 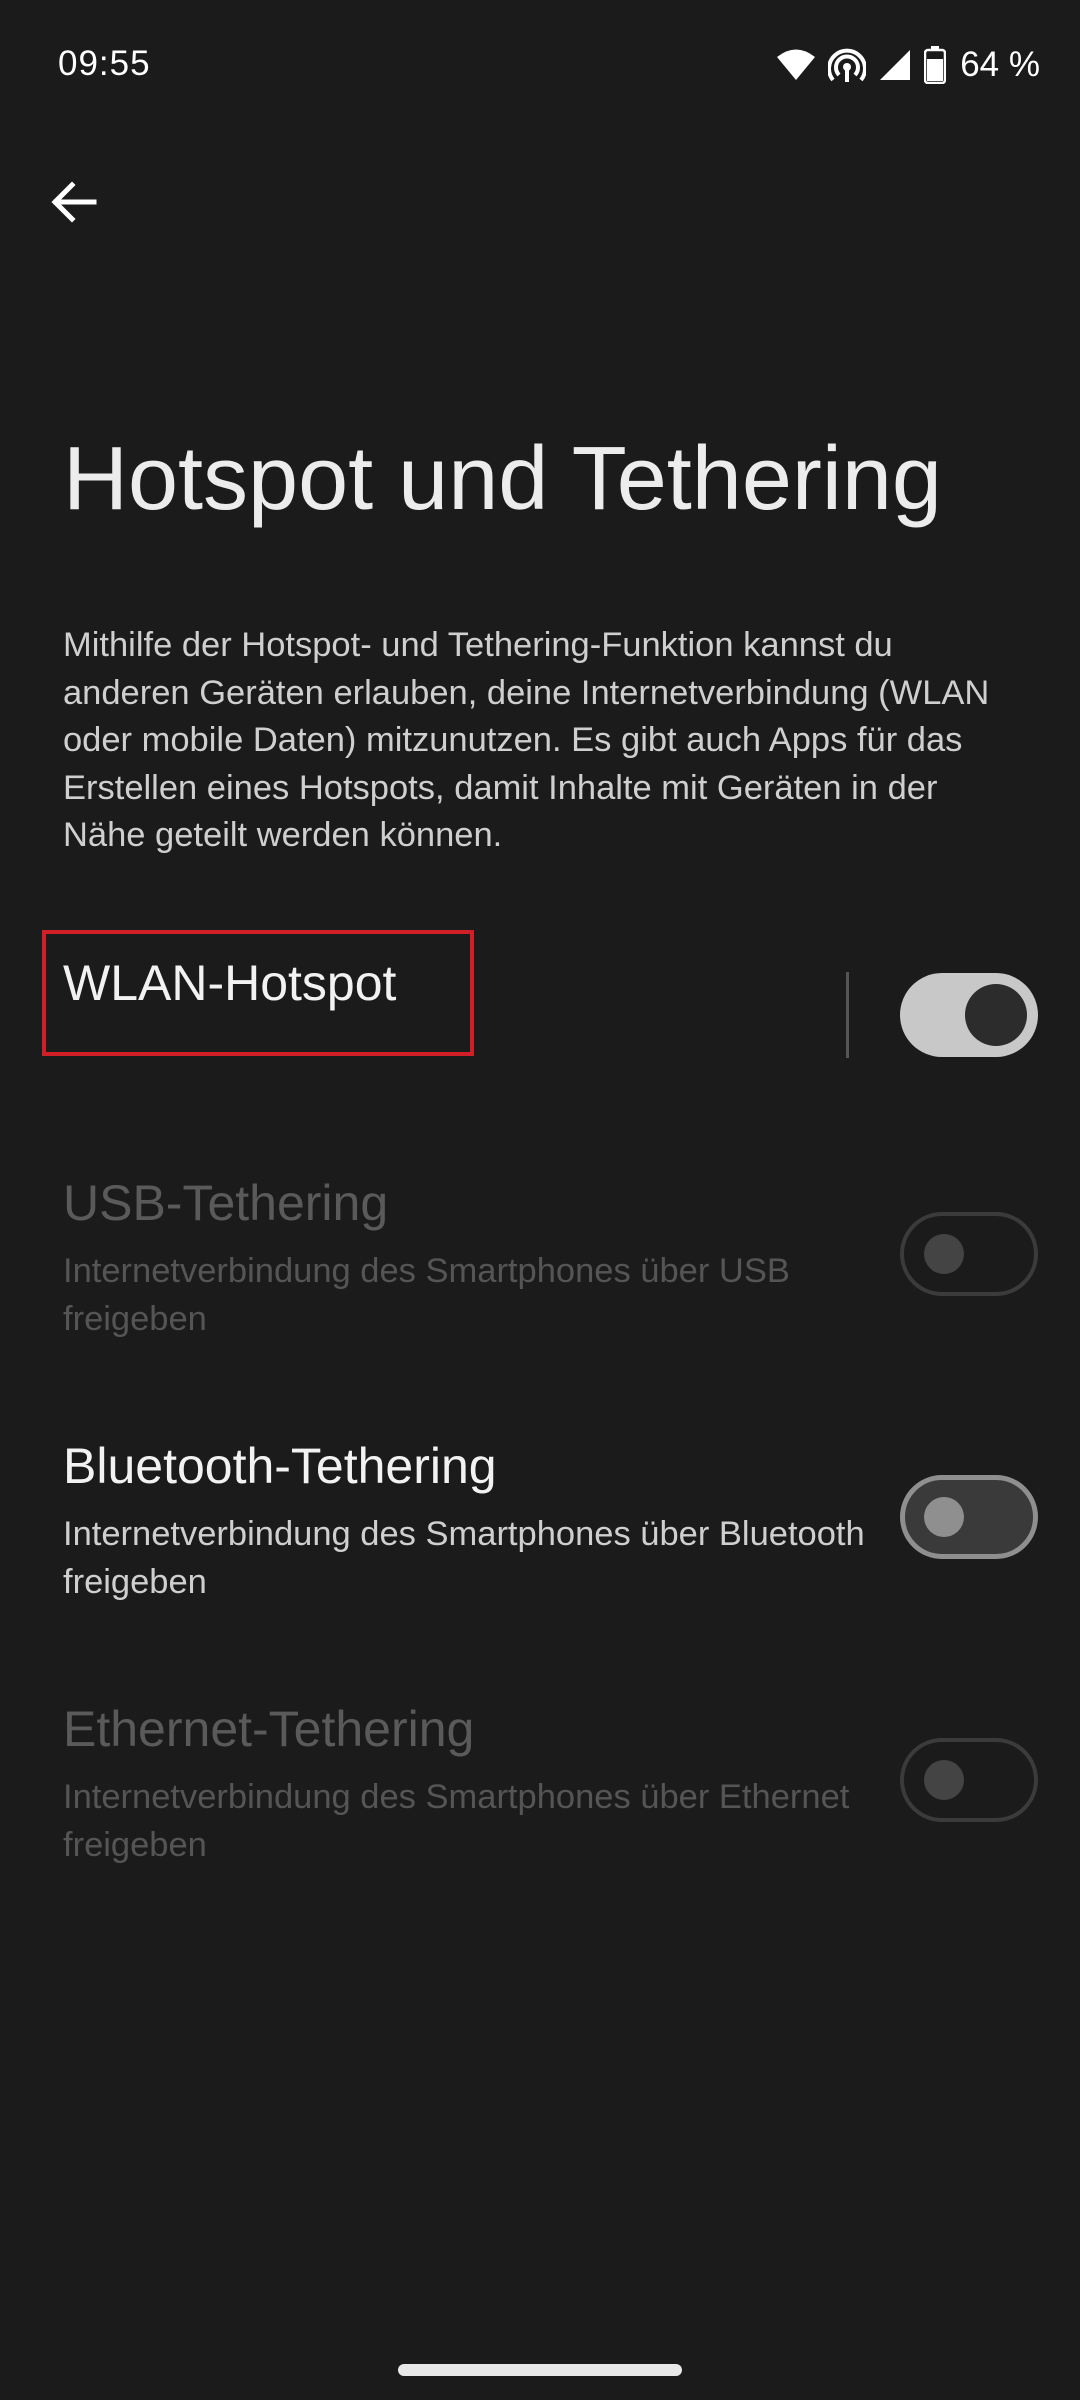 I want to click on home-indicator, so click(x=540, y=2370).